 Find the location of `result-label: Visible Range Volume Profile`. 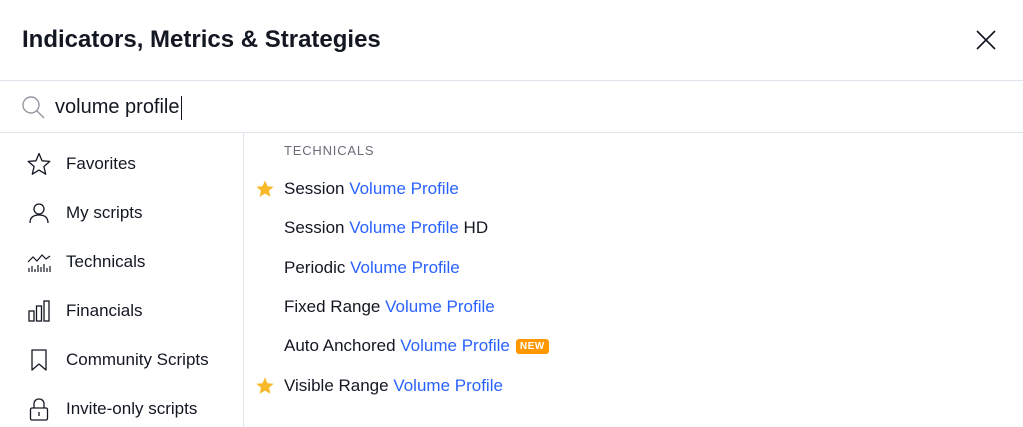

result-label: Visible Range Volume Profile is located at coordinates (393, 385).